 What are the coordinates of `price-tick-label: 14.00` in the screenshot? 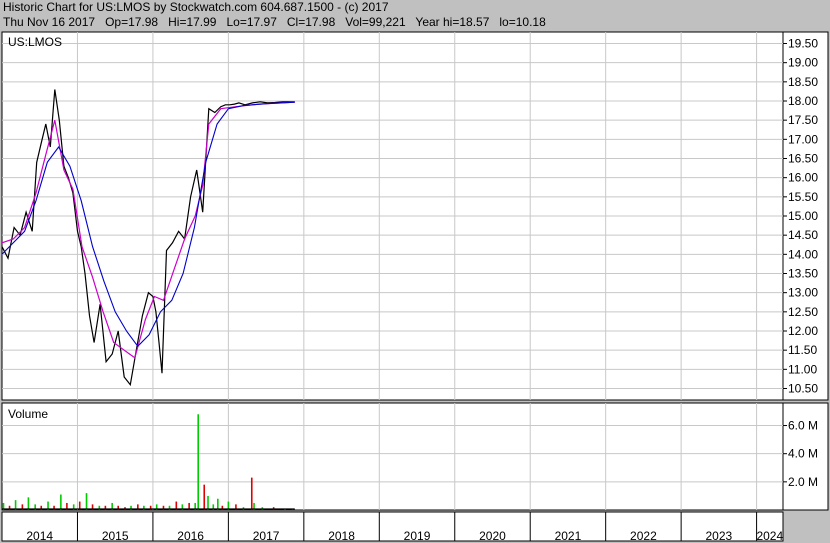 It's located at (803, 254).